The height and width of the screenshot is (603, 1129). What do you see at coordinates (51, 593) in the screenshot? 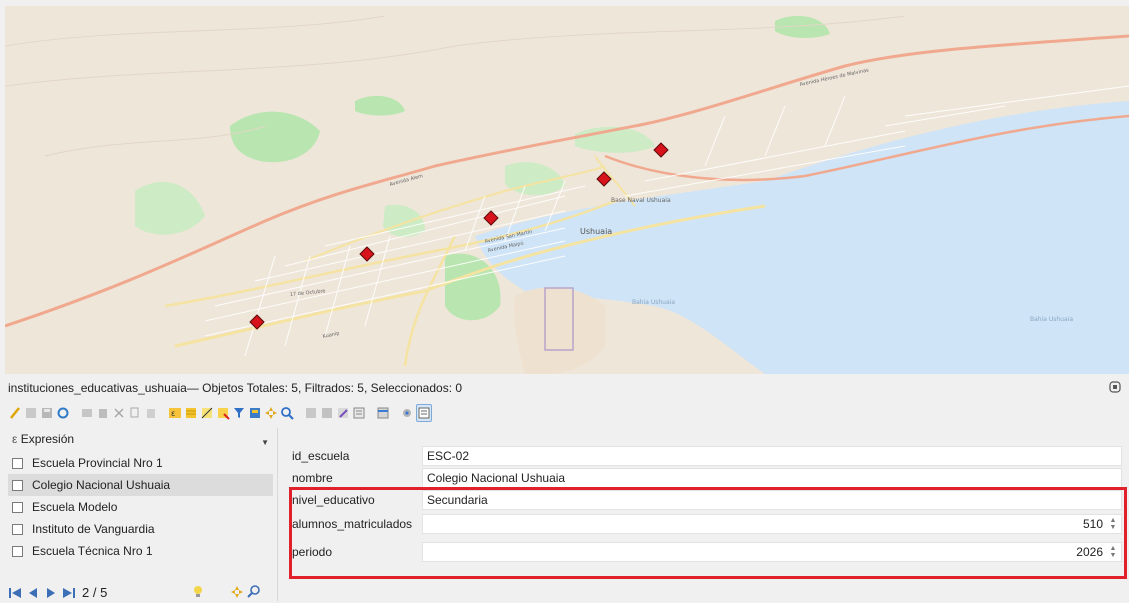
I see `next-feature-icon` at bounding box center [51, 593].